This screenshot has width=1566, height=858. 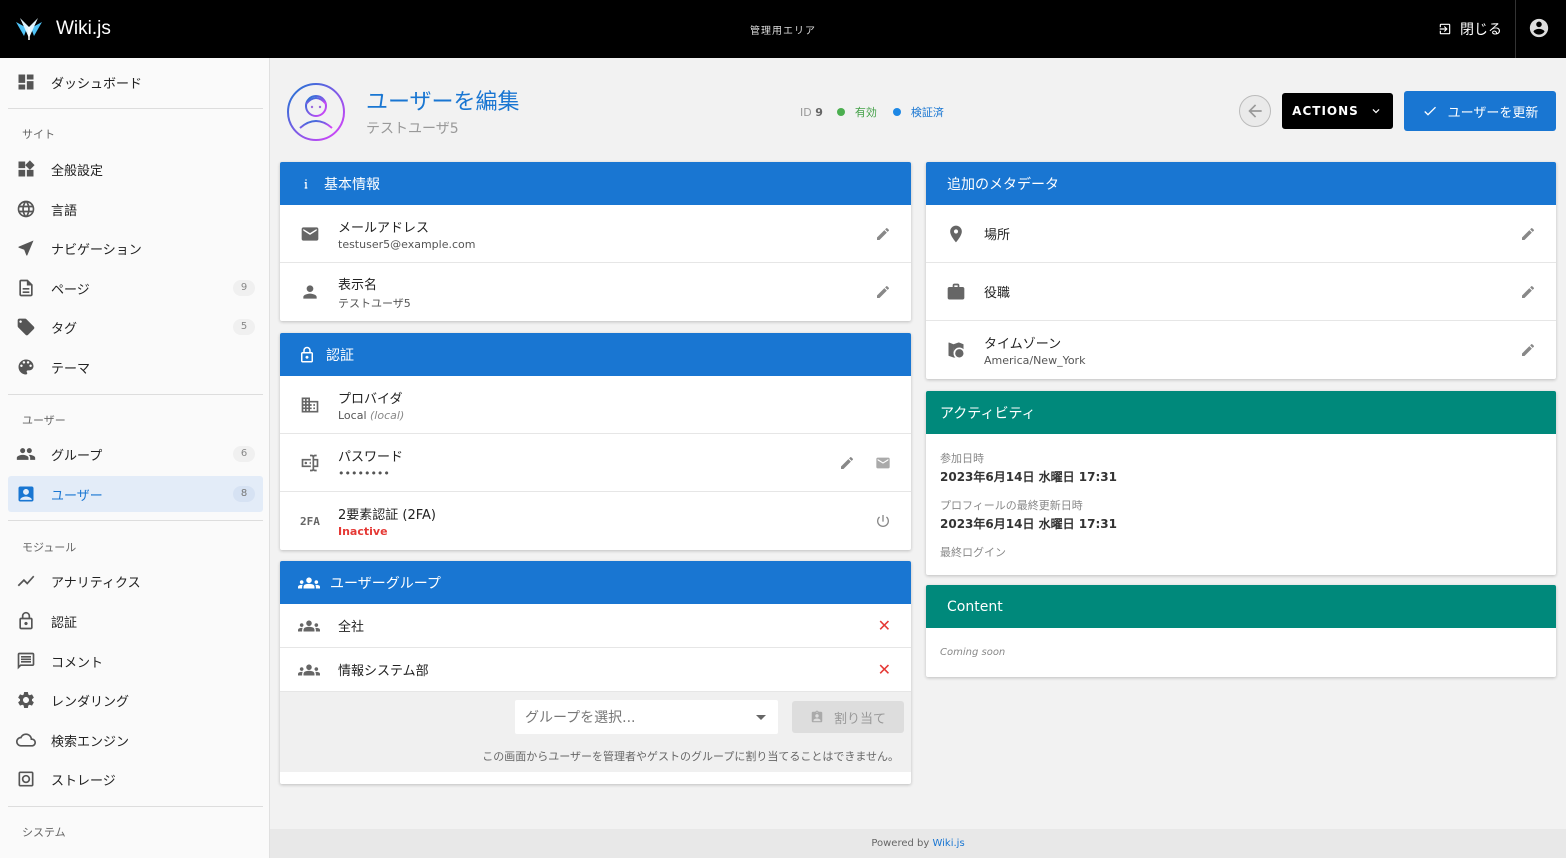 I want to click on sidebar-item-storage: ストレージ, so click(x=135, y=779).